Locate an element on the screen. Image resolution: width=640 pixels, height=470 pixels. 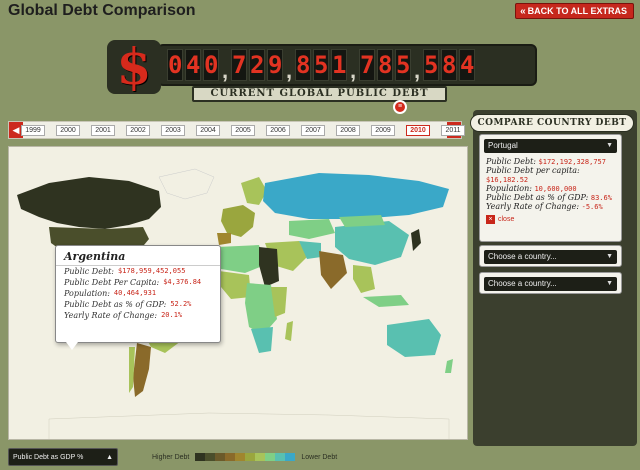
compare-stat: Population: 10,600,000 is located at coordinates (531, 188).